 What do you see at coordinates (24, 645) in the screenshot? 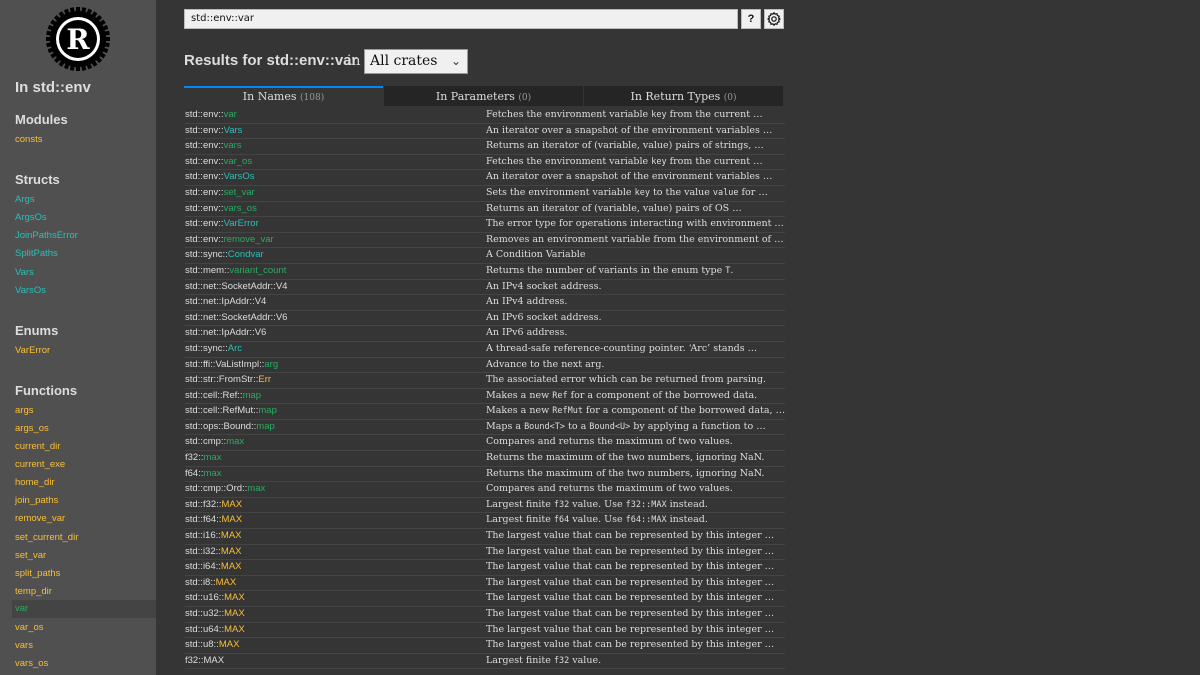
I see `sidebar-item-vars: vars` at bounding box center [24, 645].